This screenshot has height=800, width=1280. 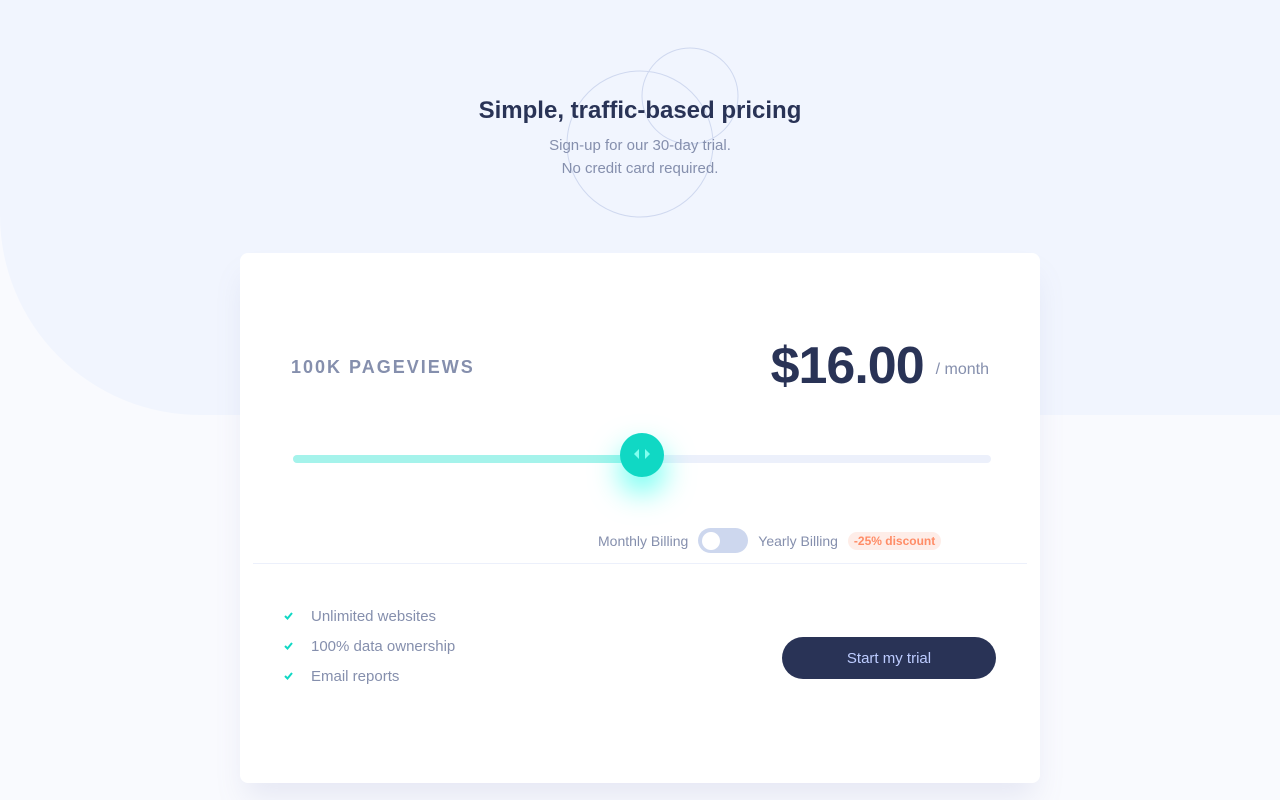 I want to click on pageviews-slider, so click(x=642, y=455).